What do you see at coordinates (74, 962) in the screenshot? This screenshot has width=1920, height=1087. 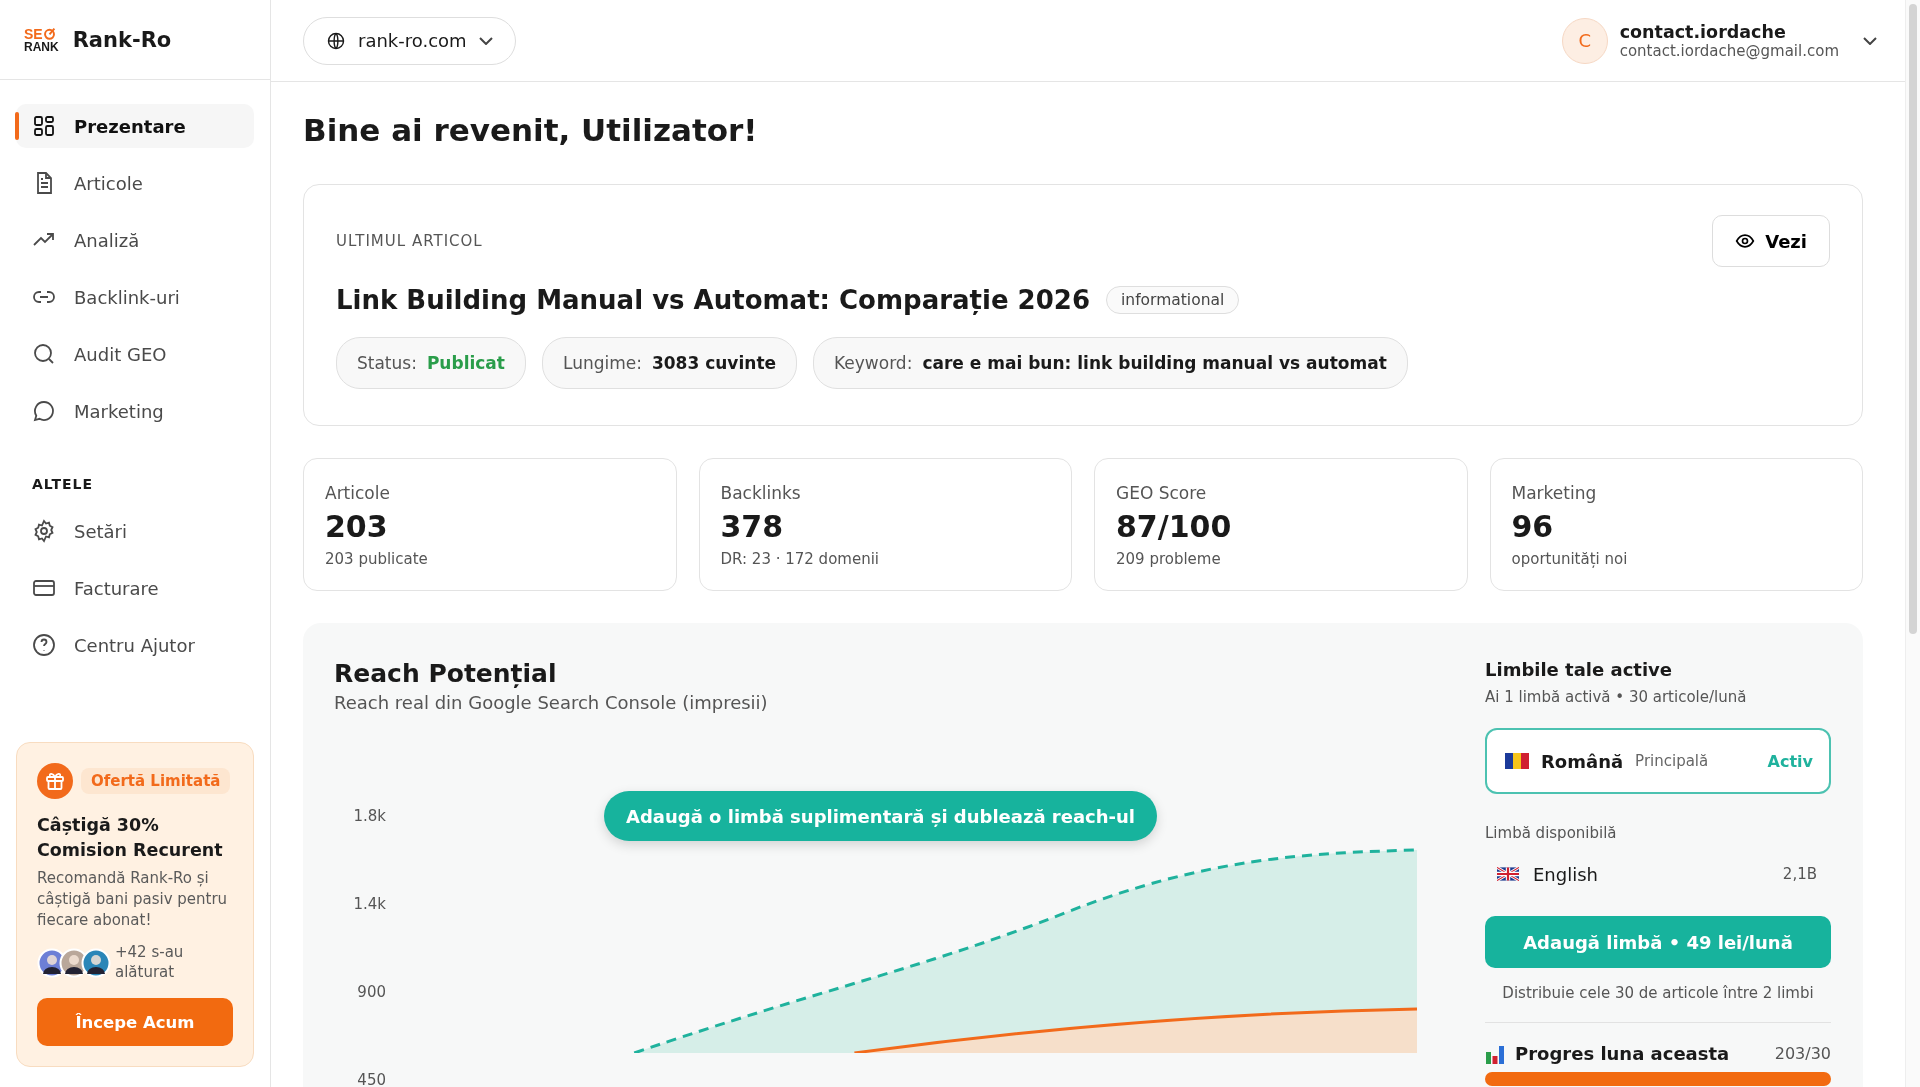 I see `avatar-group-icon` at bounding box center [74, 962].